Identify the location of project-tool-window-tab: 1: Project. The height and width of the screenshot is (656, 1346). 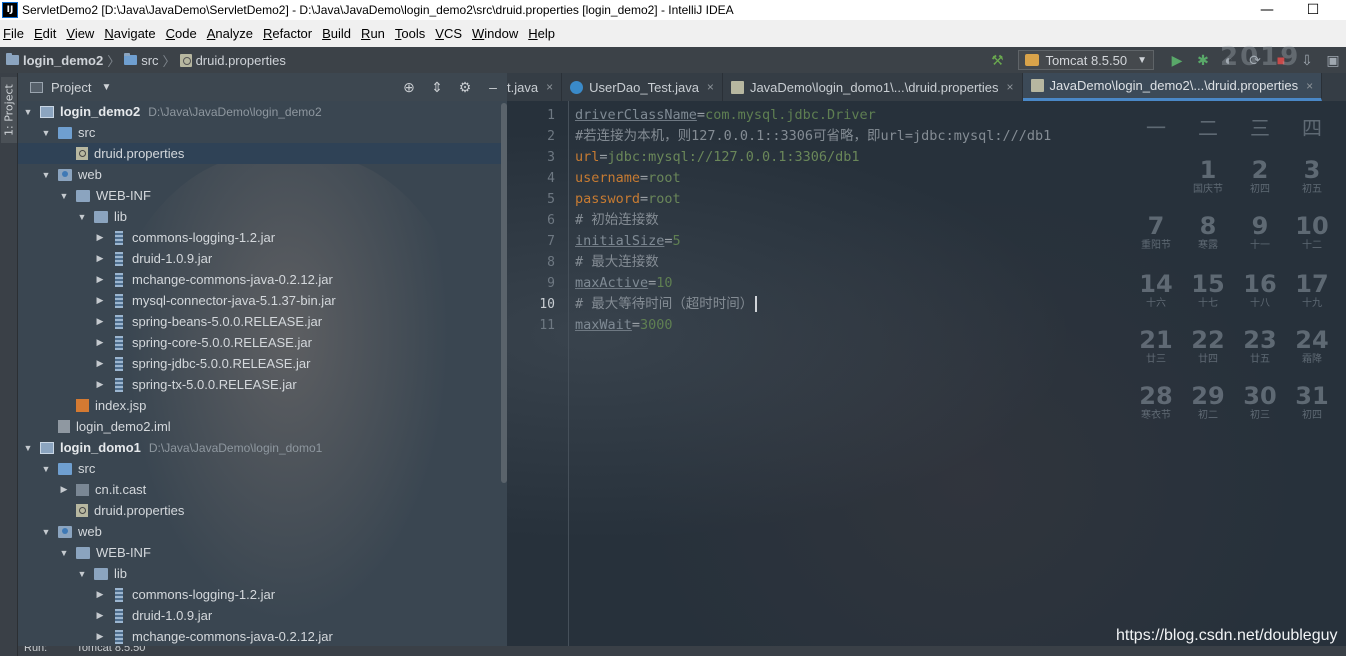
(9, 110).